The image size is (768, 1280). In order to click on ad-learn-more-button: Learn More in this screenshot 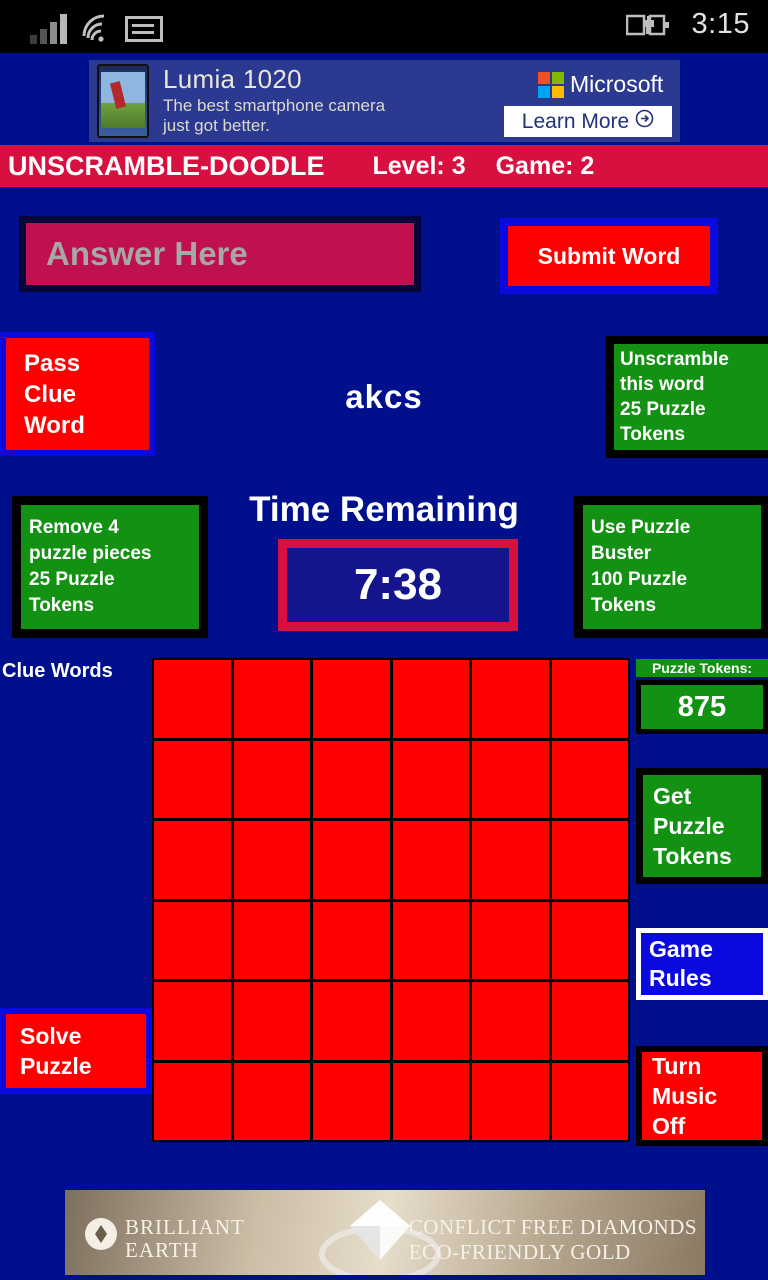, I will do `click(588, 121)`.